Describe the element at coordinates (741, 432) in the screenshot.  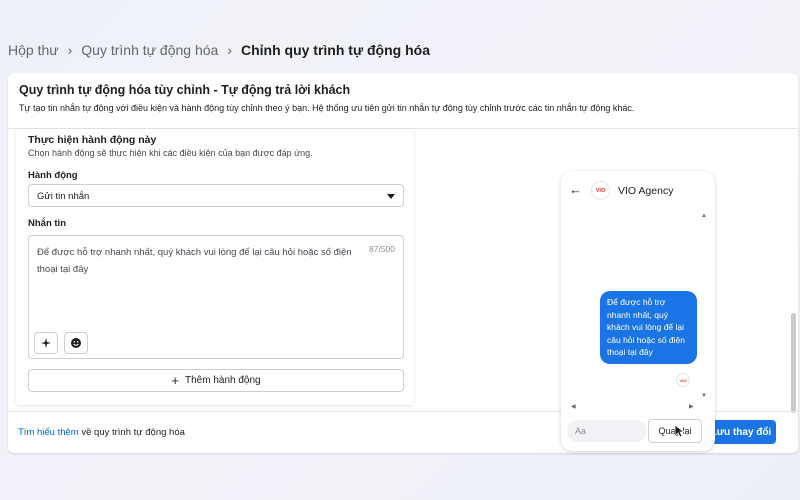
I see `save-button: Lưu thay đổi` at that location.